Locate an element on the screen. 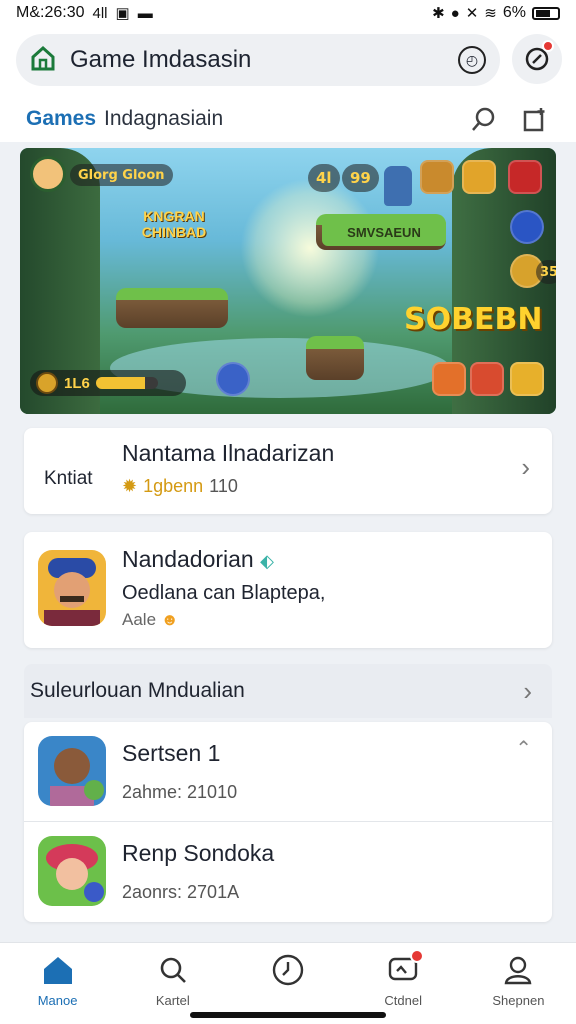 The width and height of the screenshot is (576, 1024). chat-icon is located at coordinates (405, 968).